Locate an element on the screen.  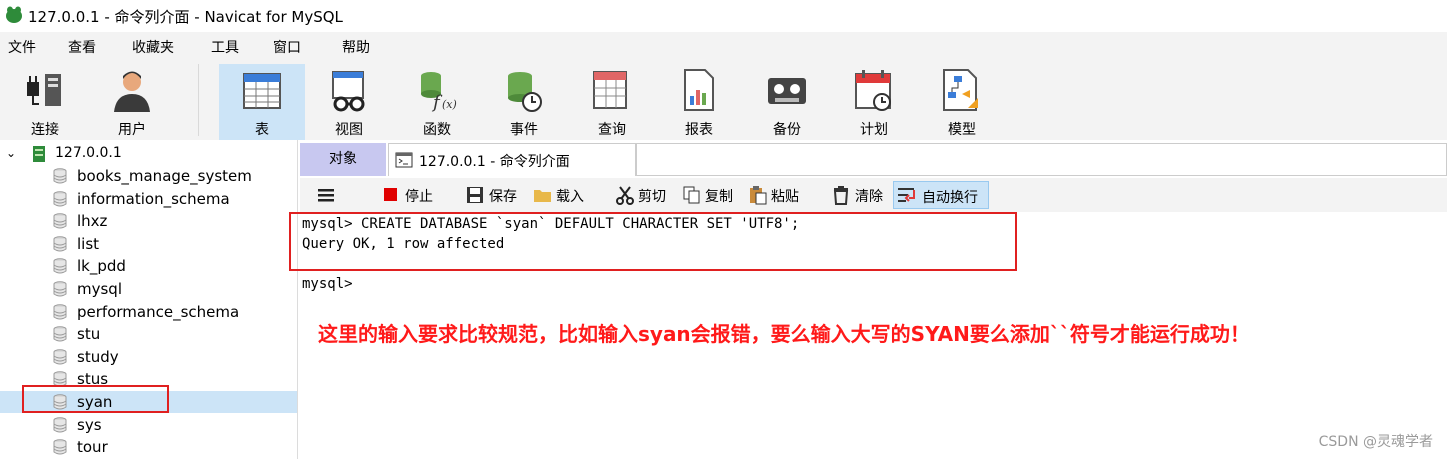
word-wrap-icon is located at coordinates (906, 195).